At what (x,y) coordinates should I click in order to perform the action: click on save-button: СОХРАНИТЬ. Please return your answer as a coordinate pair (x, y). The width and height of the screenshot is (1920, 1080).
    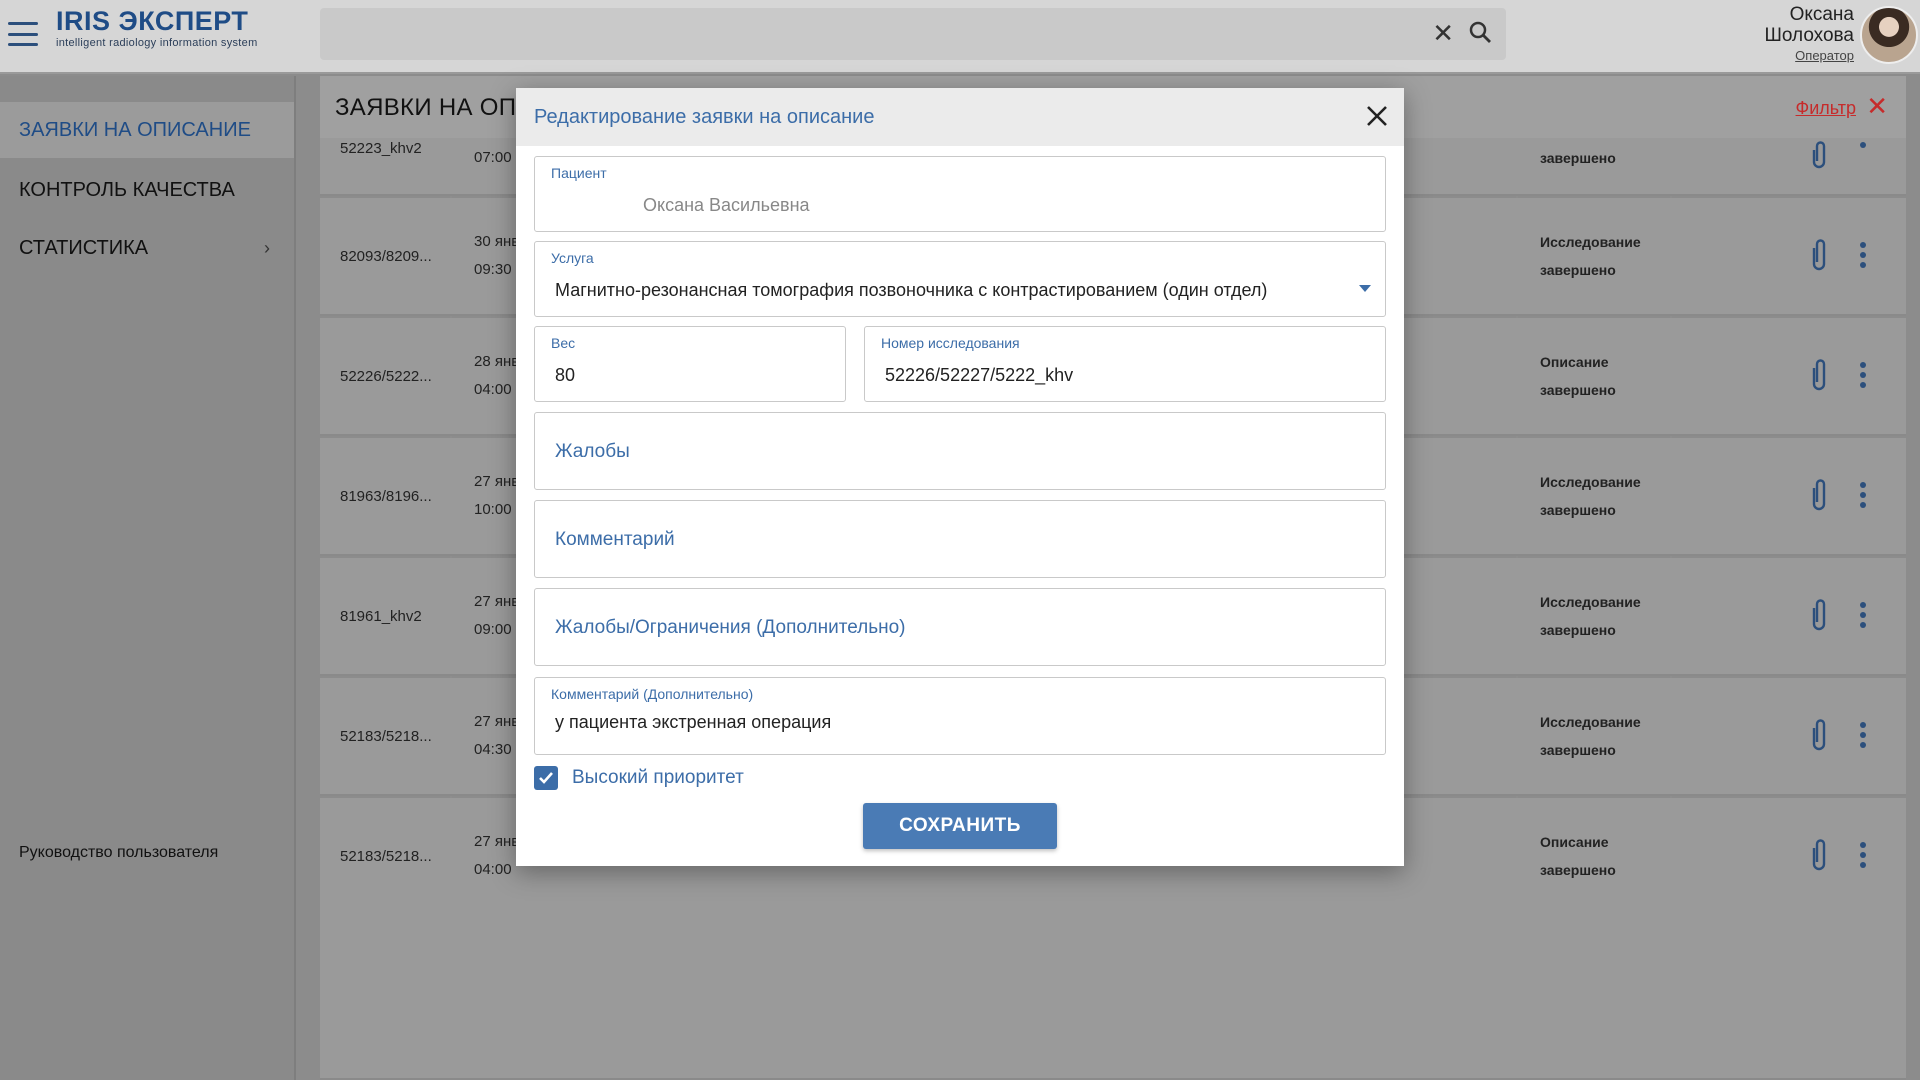
    Looking at the image, I should click on (960, 826).